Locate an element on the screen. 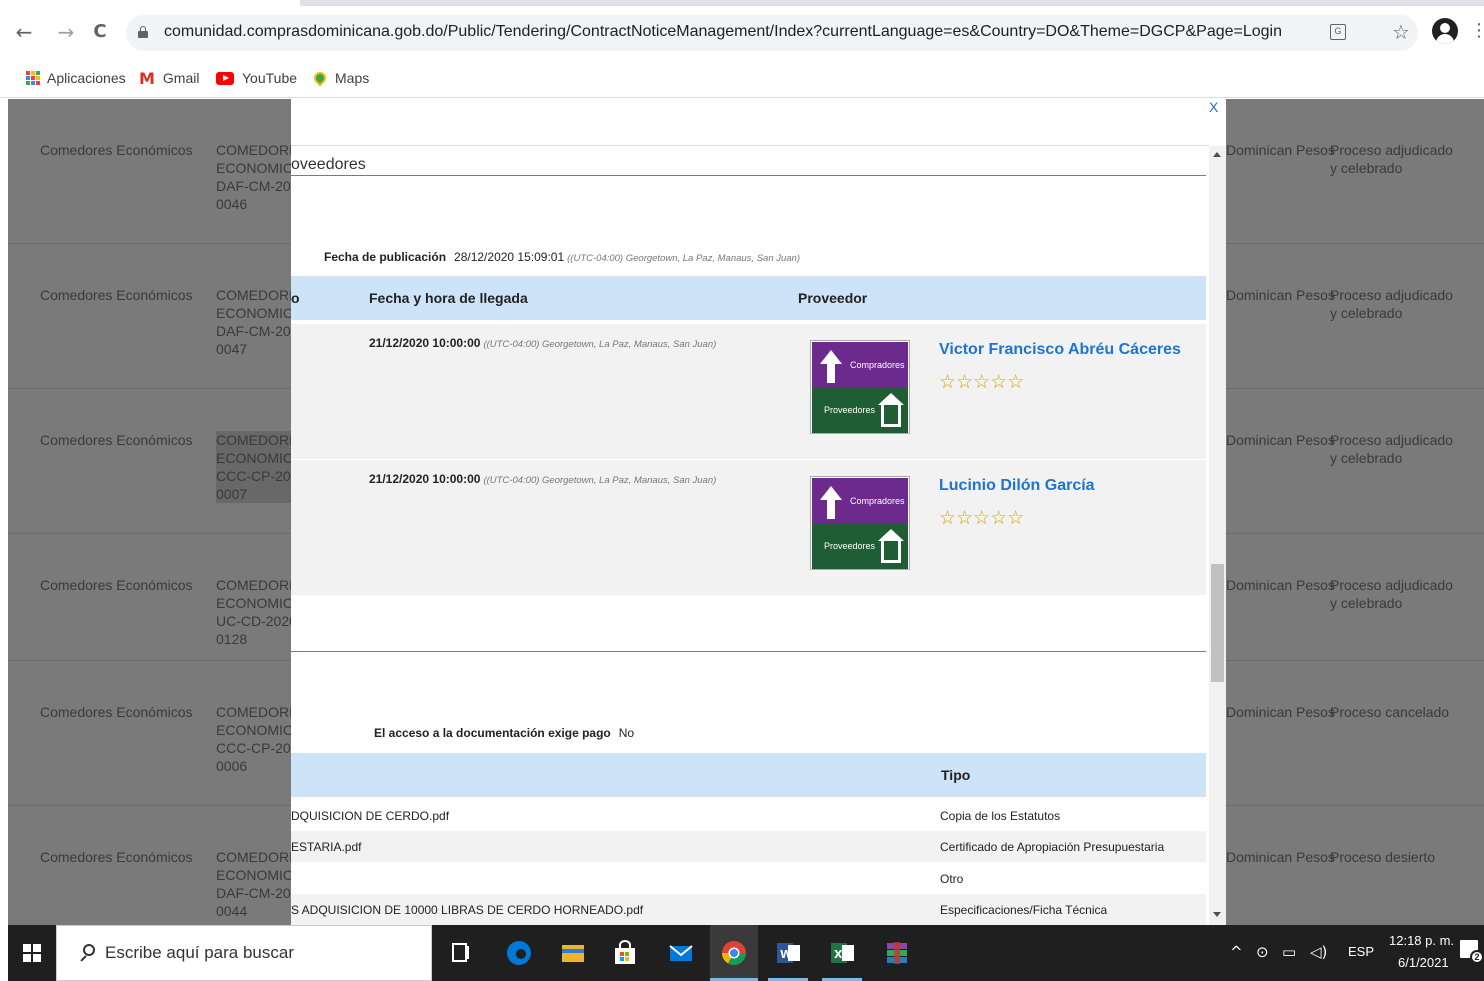  bookmark-label: Aplicaciones is located at coordinates (86, 78).